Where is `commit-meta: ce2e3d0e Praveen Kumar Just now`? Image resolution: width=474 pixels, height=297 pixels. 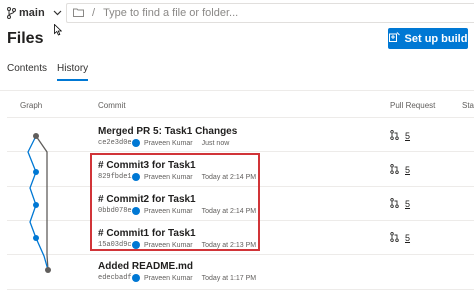 commit-meta: ce2e3d0e Praveen Kumar Just now is located at coordinates (163, 143).